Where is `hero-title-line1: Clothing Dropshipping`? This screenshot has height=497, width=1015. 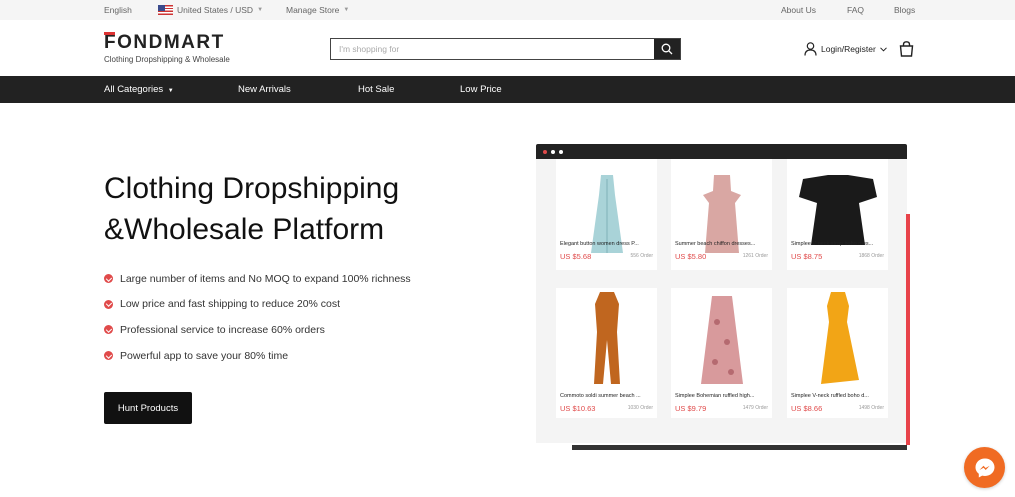
hero-title-line1: Clothing Dropshipping is located at coordinates (252, 188).